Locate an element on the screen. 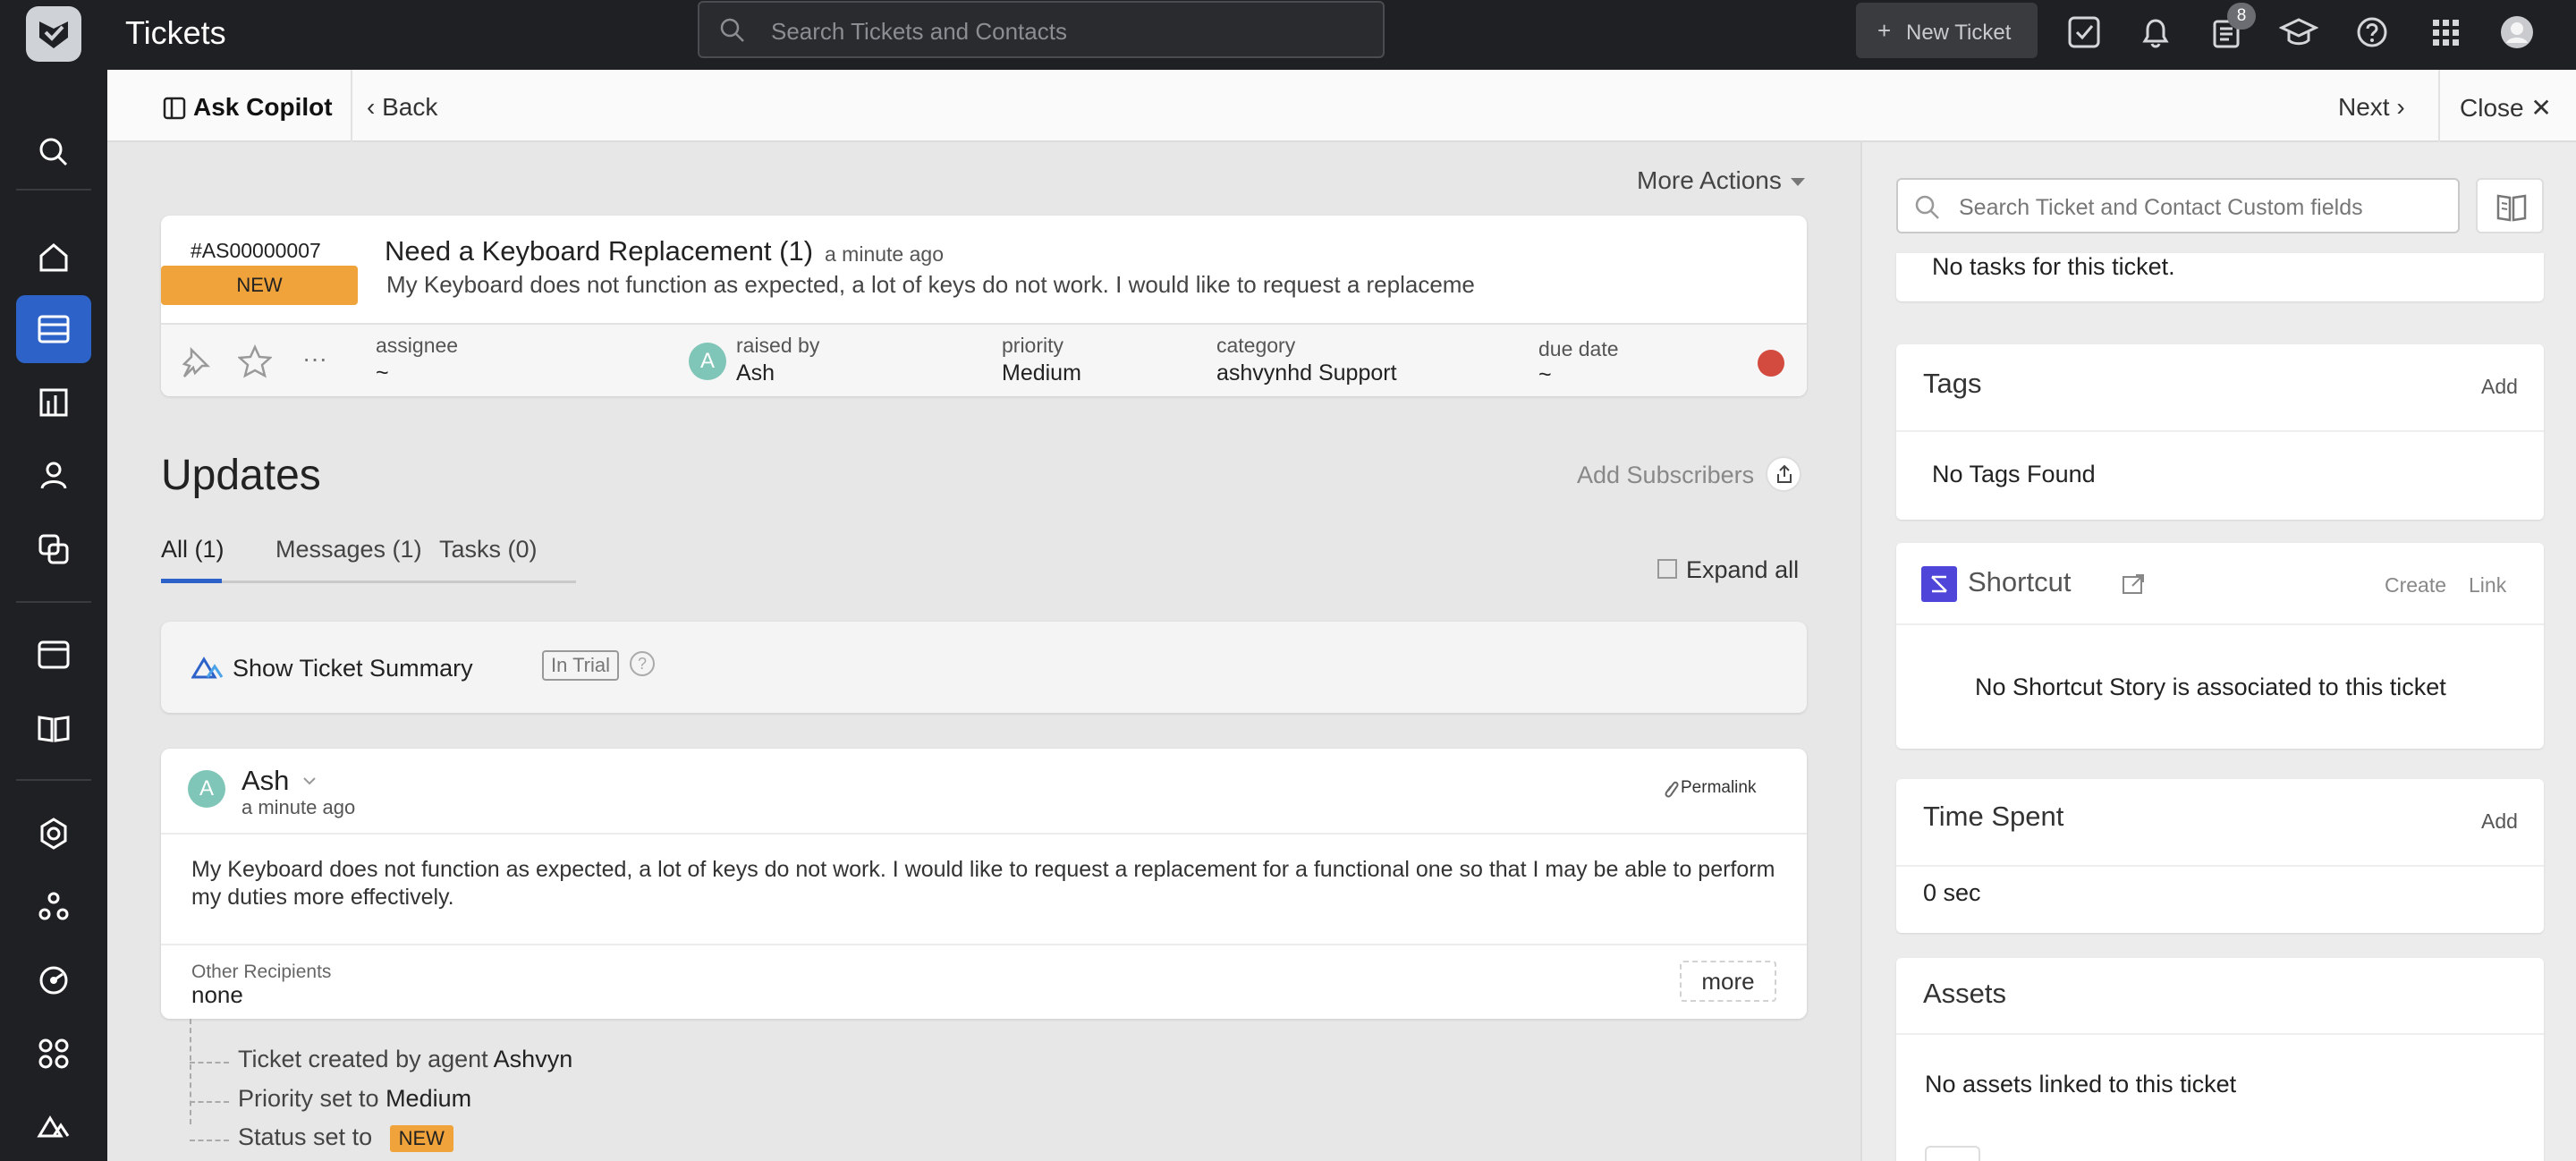 The height and width of the screenshot is (1161, 2576). more-options-icon: ··· is located at coordinates (314, 358).